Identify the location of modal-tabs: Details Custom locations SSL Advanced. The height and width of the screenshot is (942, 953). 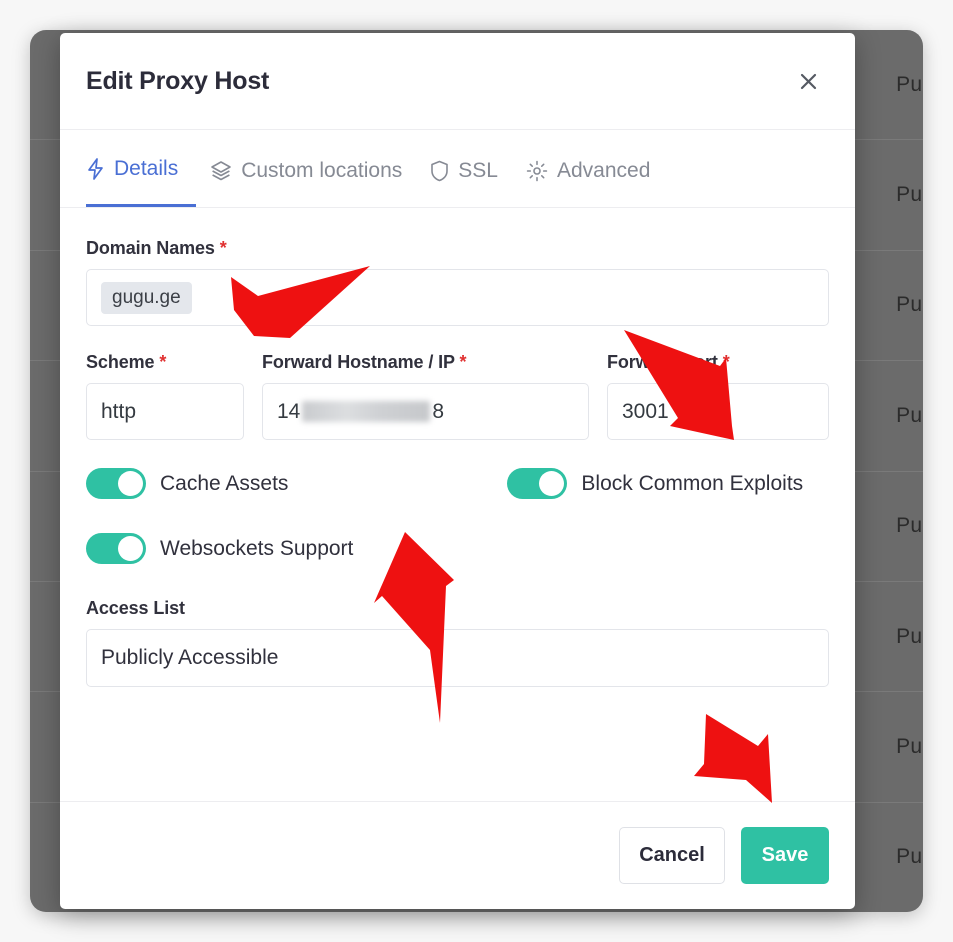
(457, 169).